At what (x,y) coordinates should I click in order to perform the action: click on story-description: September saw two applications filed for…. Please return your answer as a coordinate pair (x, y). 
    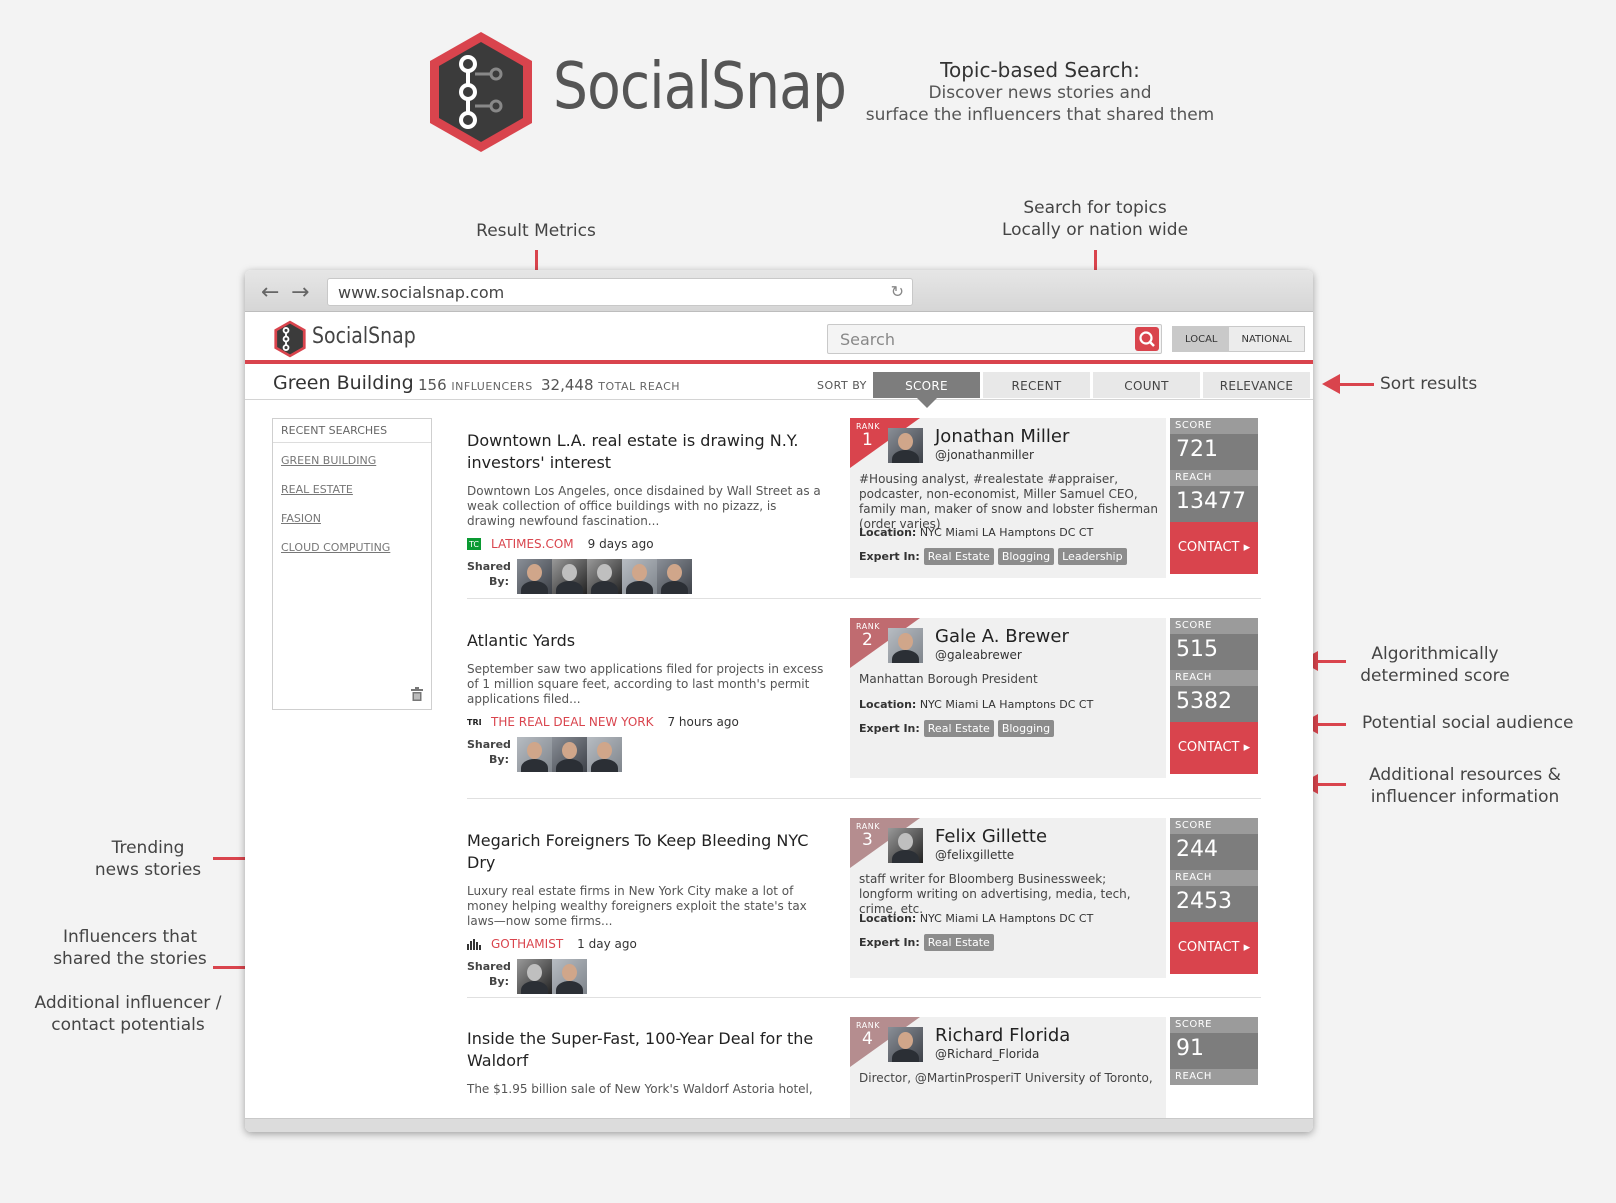
    Looking at the image, I should click on (645, 684).